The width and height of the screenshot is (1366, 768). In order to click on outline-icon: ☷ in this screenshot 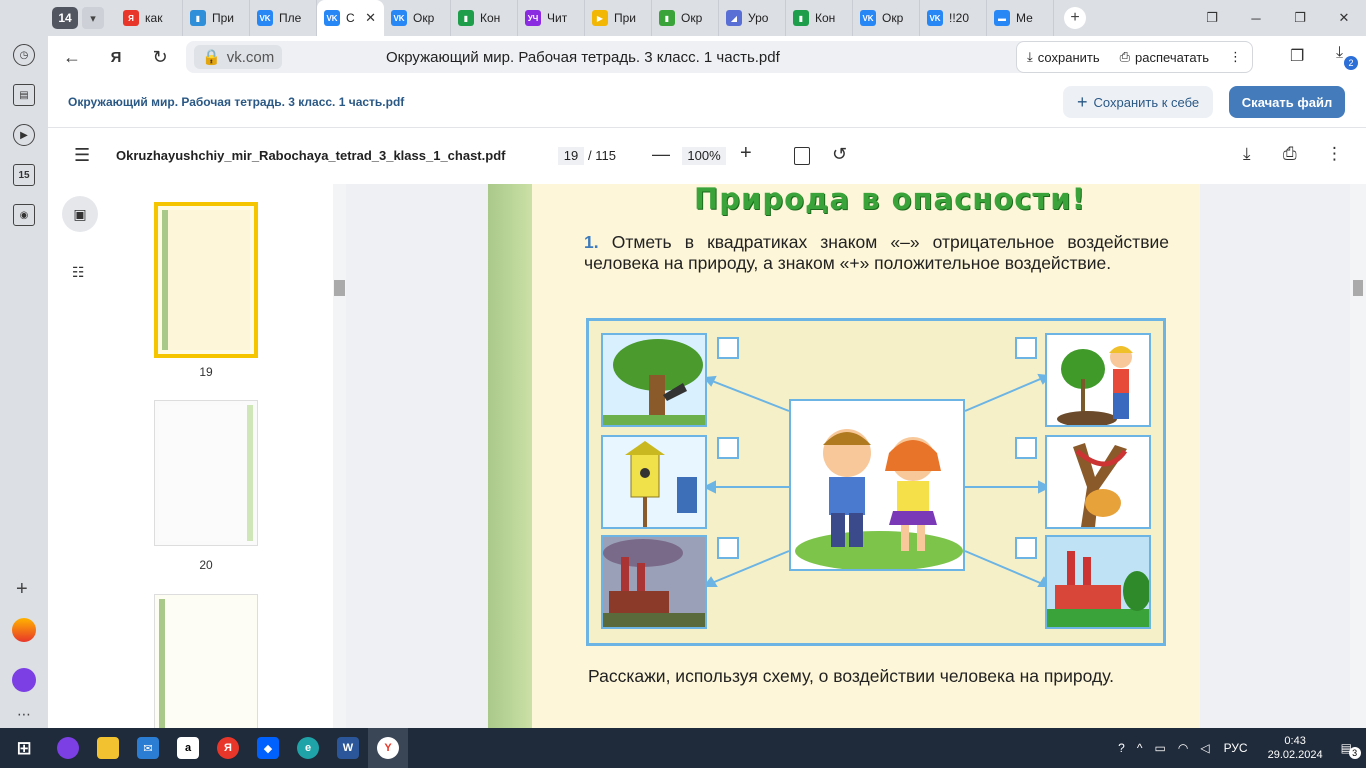, I will do `click(78, 272)`.